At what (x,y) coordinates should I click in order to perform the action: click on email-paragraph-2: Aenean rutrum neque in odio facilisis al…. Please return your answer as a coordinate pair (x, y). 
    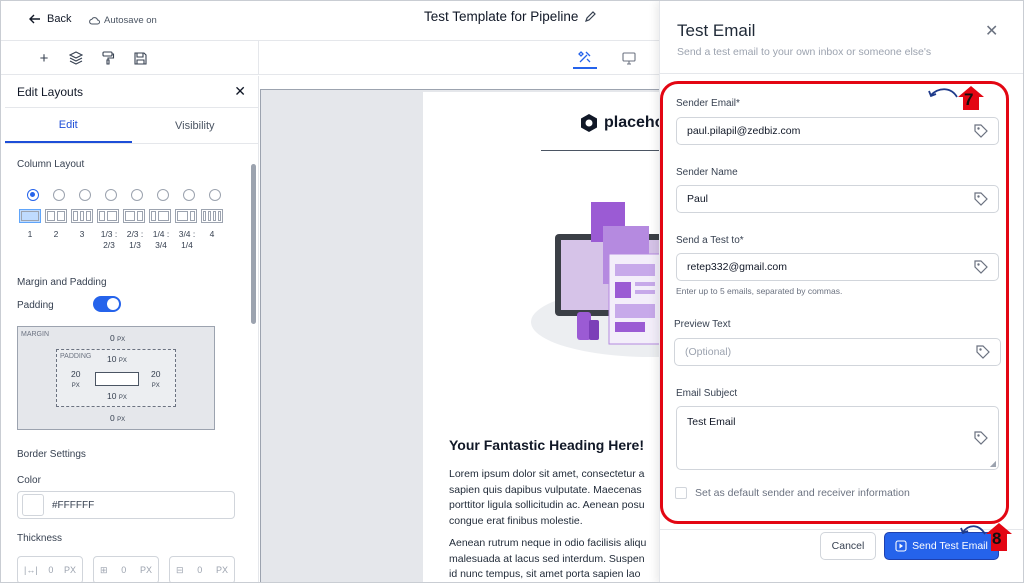
    Looking at the image, I should click on (556, 559).